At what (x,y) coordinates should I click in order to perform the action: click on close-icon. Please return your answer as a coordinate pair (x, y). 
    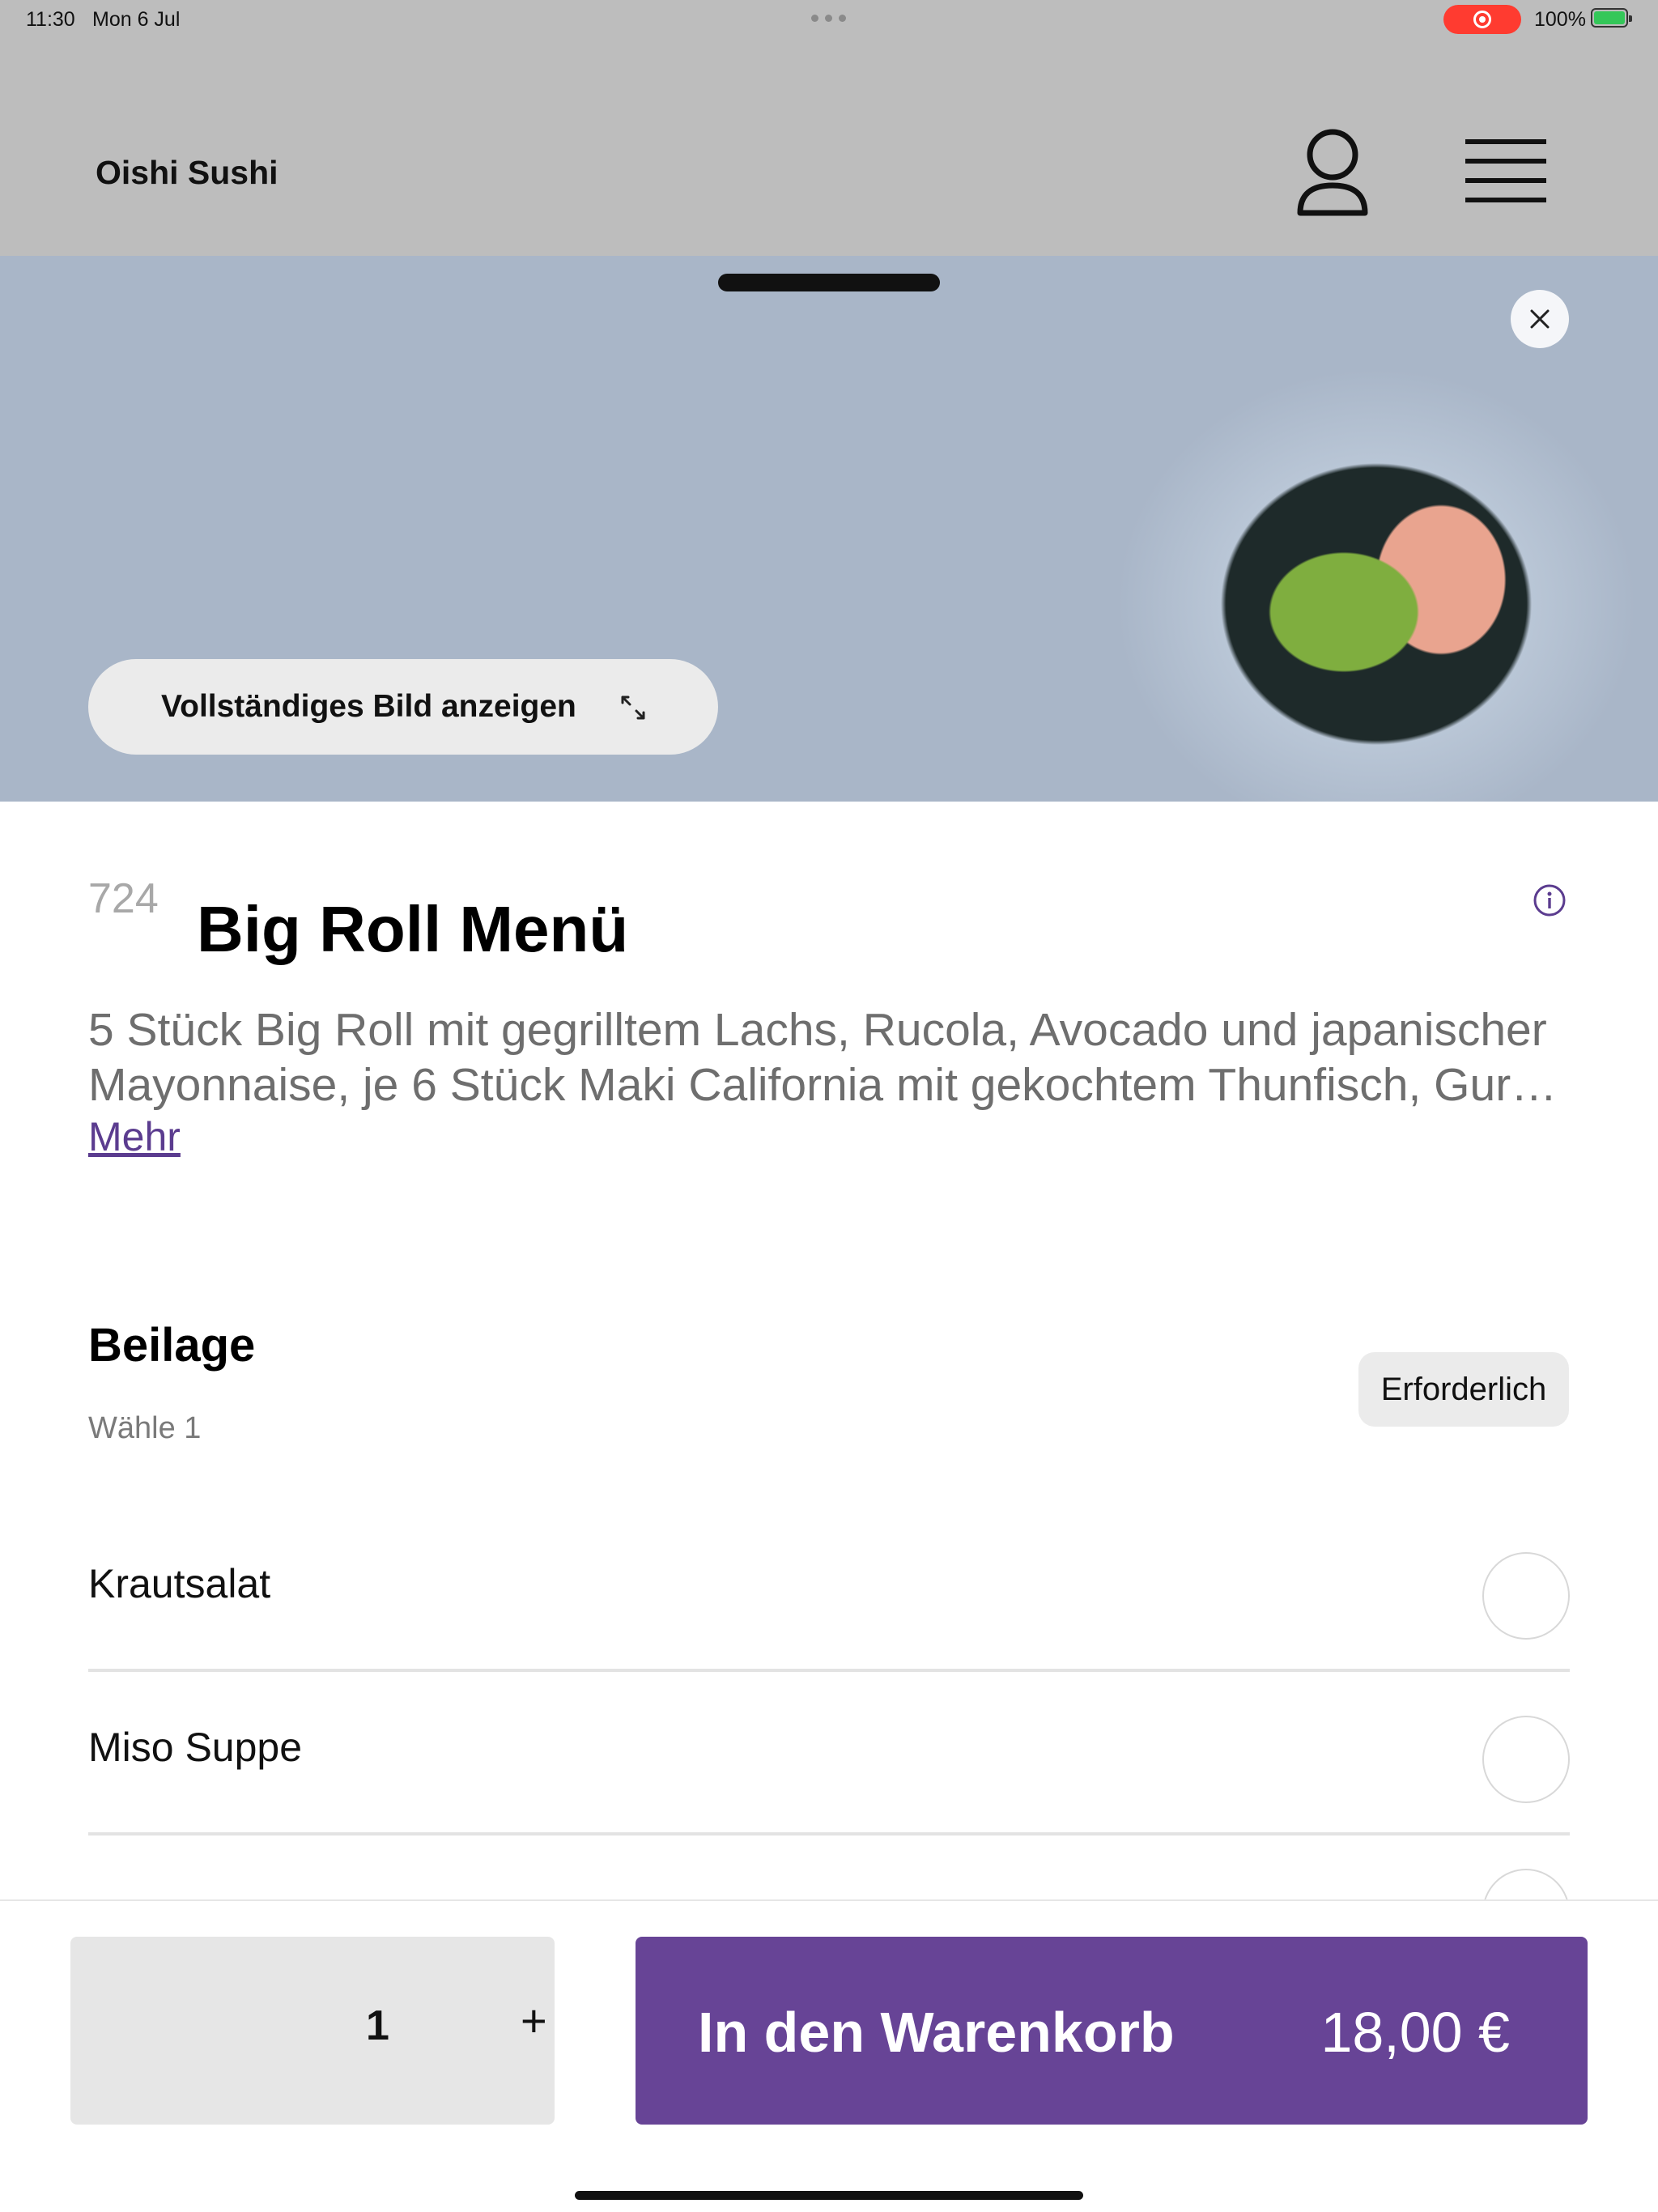
    Looking at the image, I should click on (1540, 319).